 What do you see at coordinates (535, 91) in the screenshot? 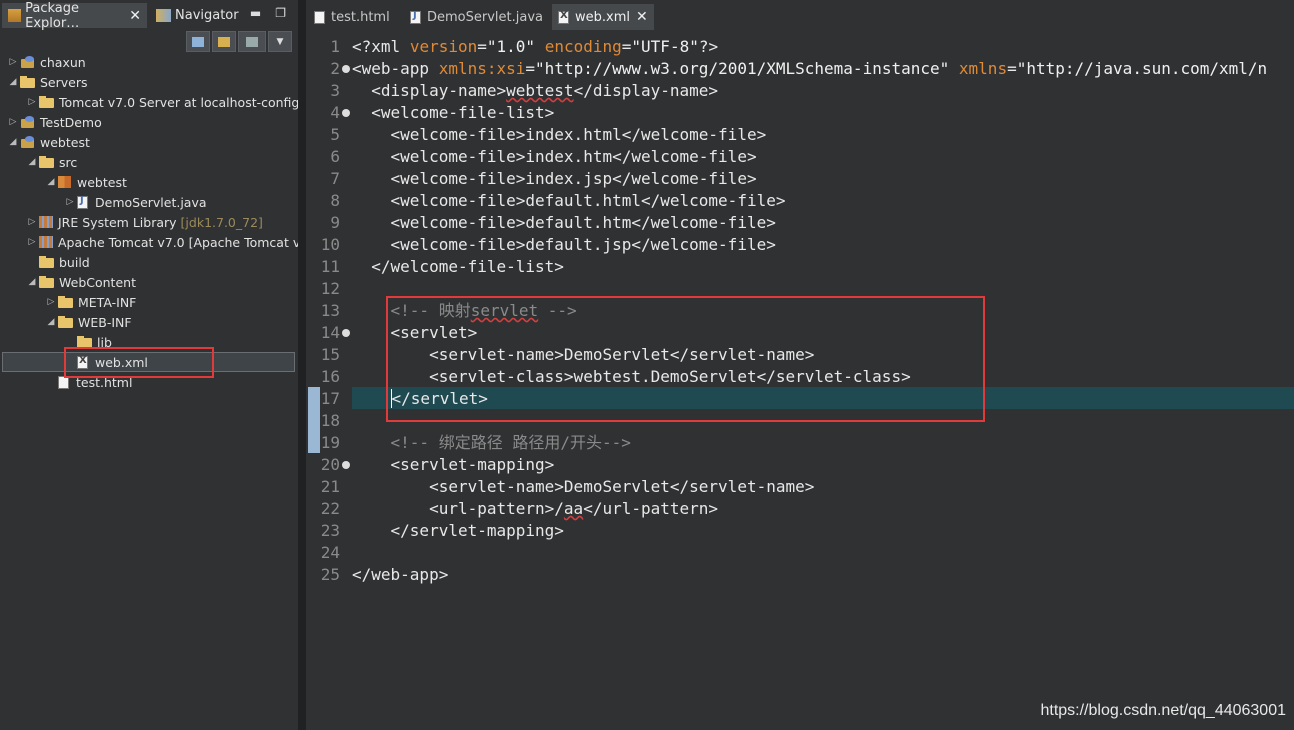
I see `code-line: <display-name>webtest</display-name>` at bounding box center [535, 91].